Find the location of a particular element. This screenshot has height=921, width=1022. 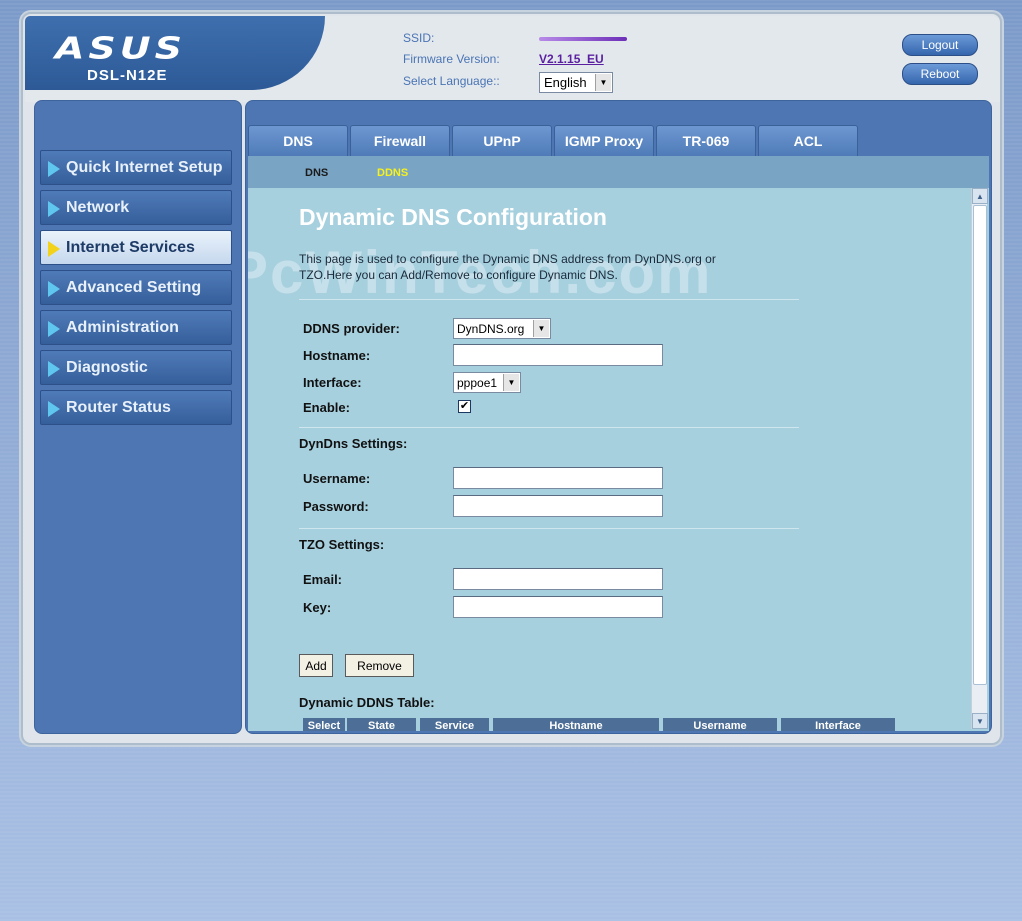

tab-dns: DNS is located at coordinates (298, 140).